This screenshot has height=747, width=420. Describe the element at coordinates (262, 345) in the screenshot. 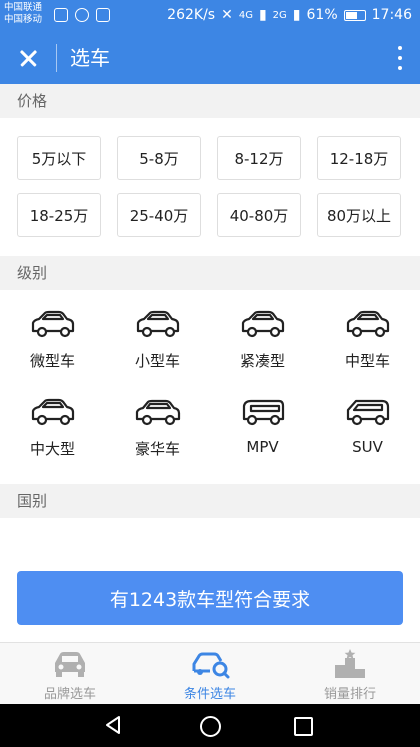

I see `level-option: 紧凑型` at that location.